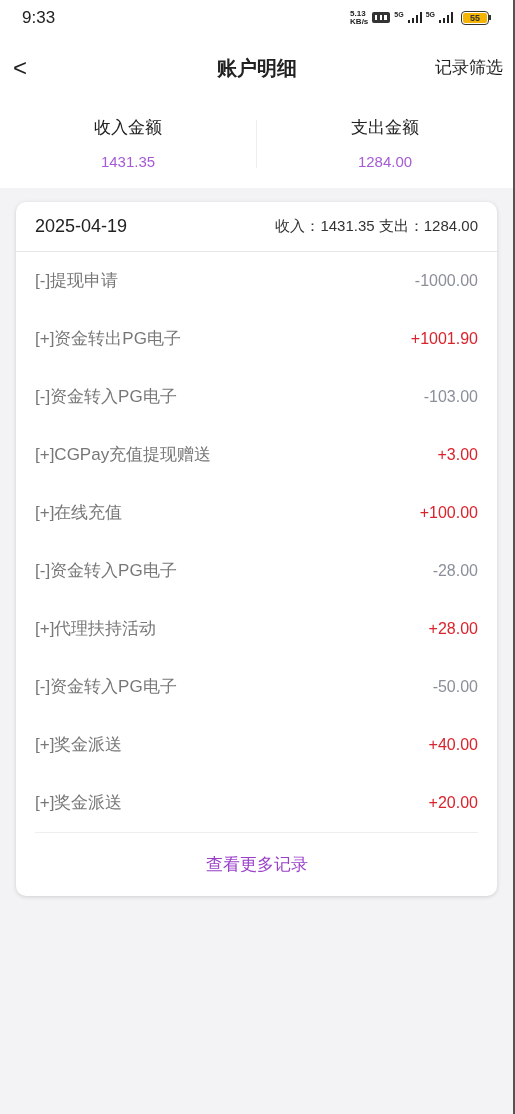 The height and width of the screenshot is (1114, 515). What do you see at coordinates (381, 17) in the screenshot?
I see `hd-icon` at bounding box center [381, 17].